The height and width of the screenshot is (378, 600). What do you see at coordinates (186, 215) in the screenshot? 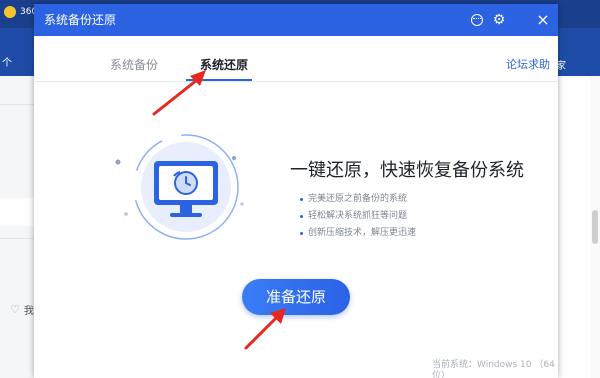
I see `monitor-base` at bounding box center [186, 215].